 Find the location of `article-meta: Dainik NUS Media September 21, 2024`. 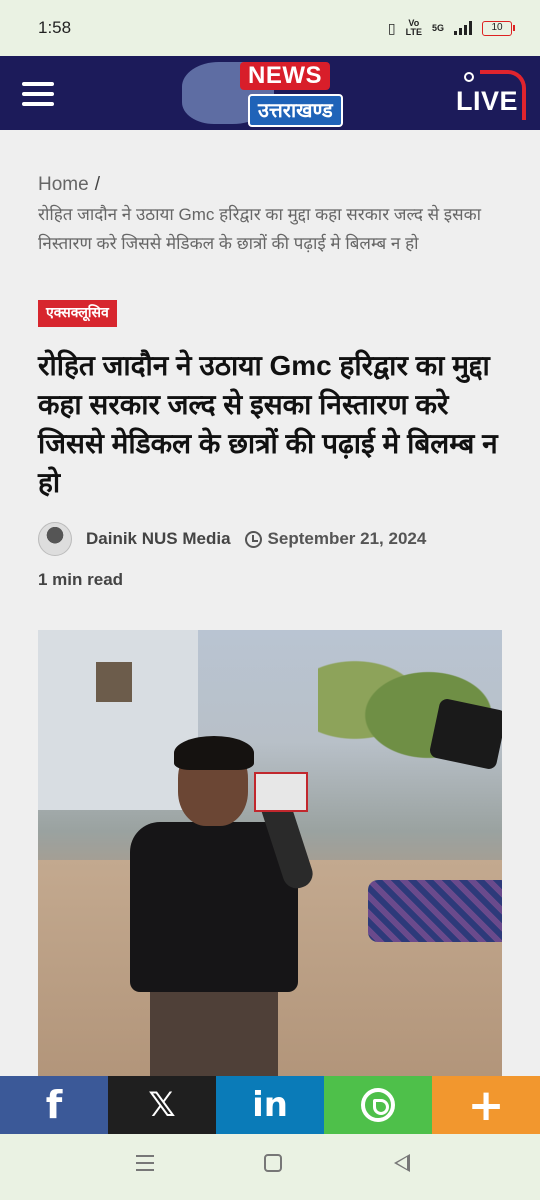

article-meta: Dainik NUS Media September 21, 2024 is located at coordinates (270, 539).